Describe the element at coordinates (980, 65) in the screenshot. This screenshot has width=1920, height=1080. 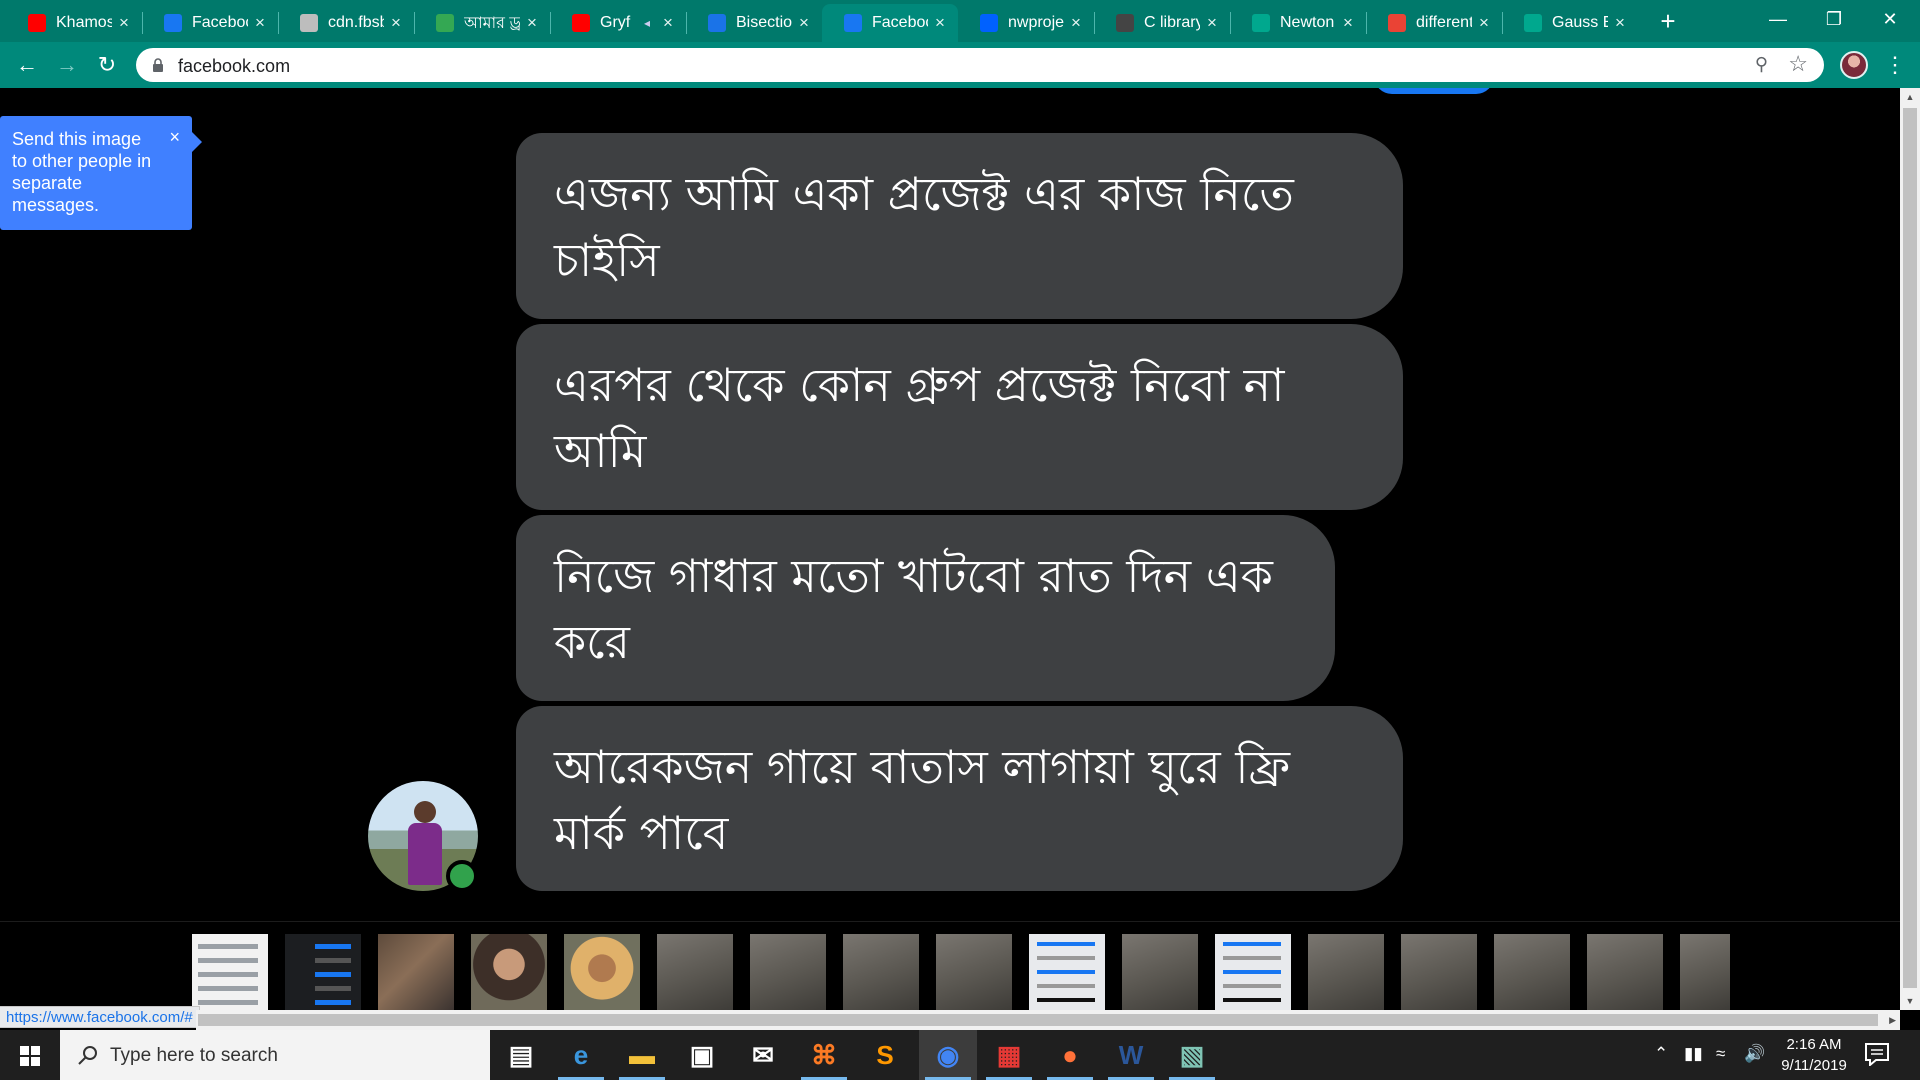
I see `address-bar: facebook.com ⚲ ☆` at that location.